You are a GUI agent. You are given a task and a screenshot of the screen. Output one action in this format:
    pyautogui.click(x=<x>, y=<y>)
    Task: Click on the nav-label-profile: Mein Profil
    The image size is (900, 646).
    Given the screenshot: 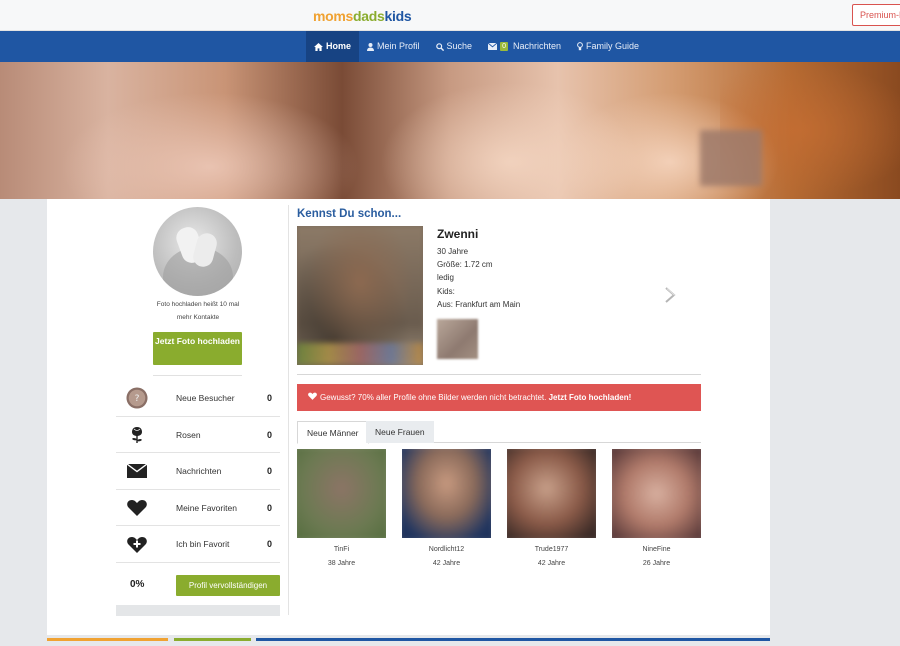 What is the action you would take?
    pyautogui.click(x=398, y=46)
    